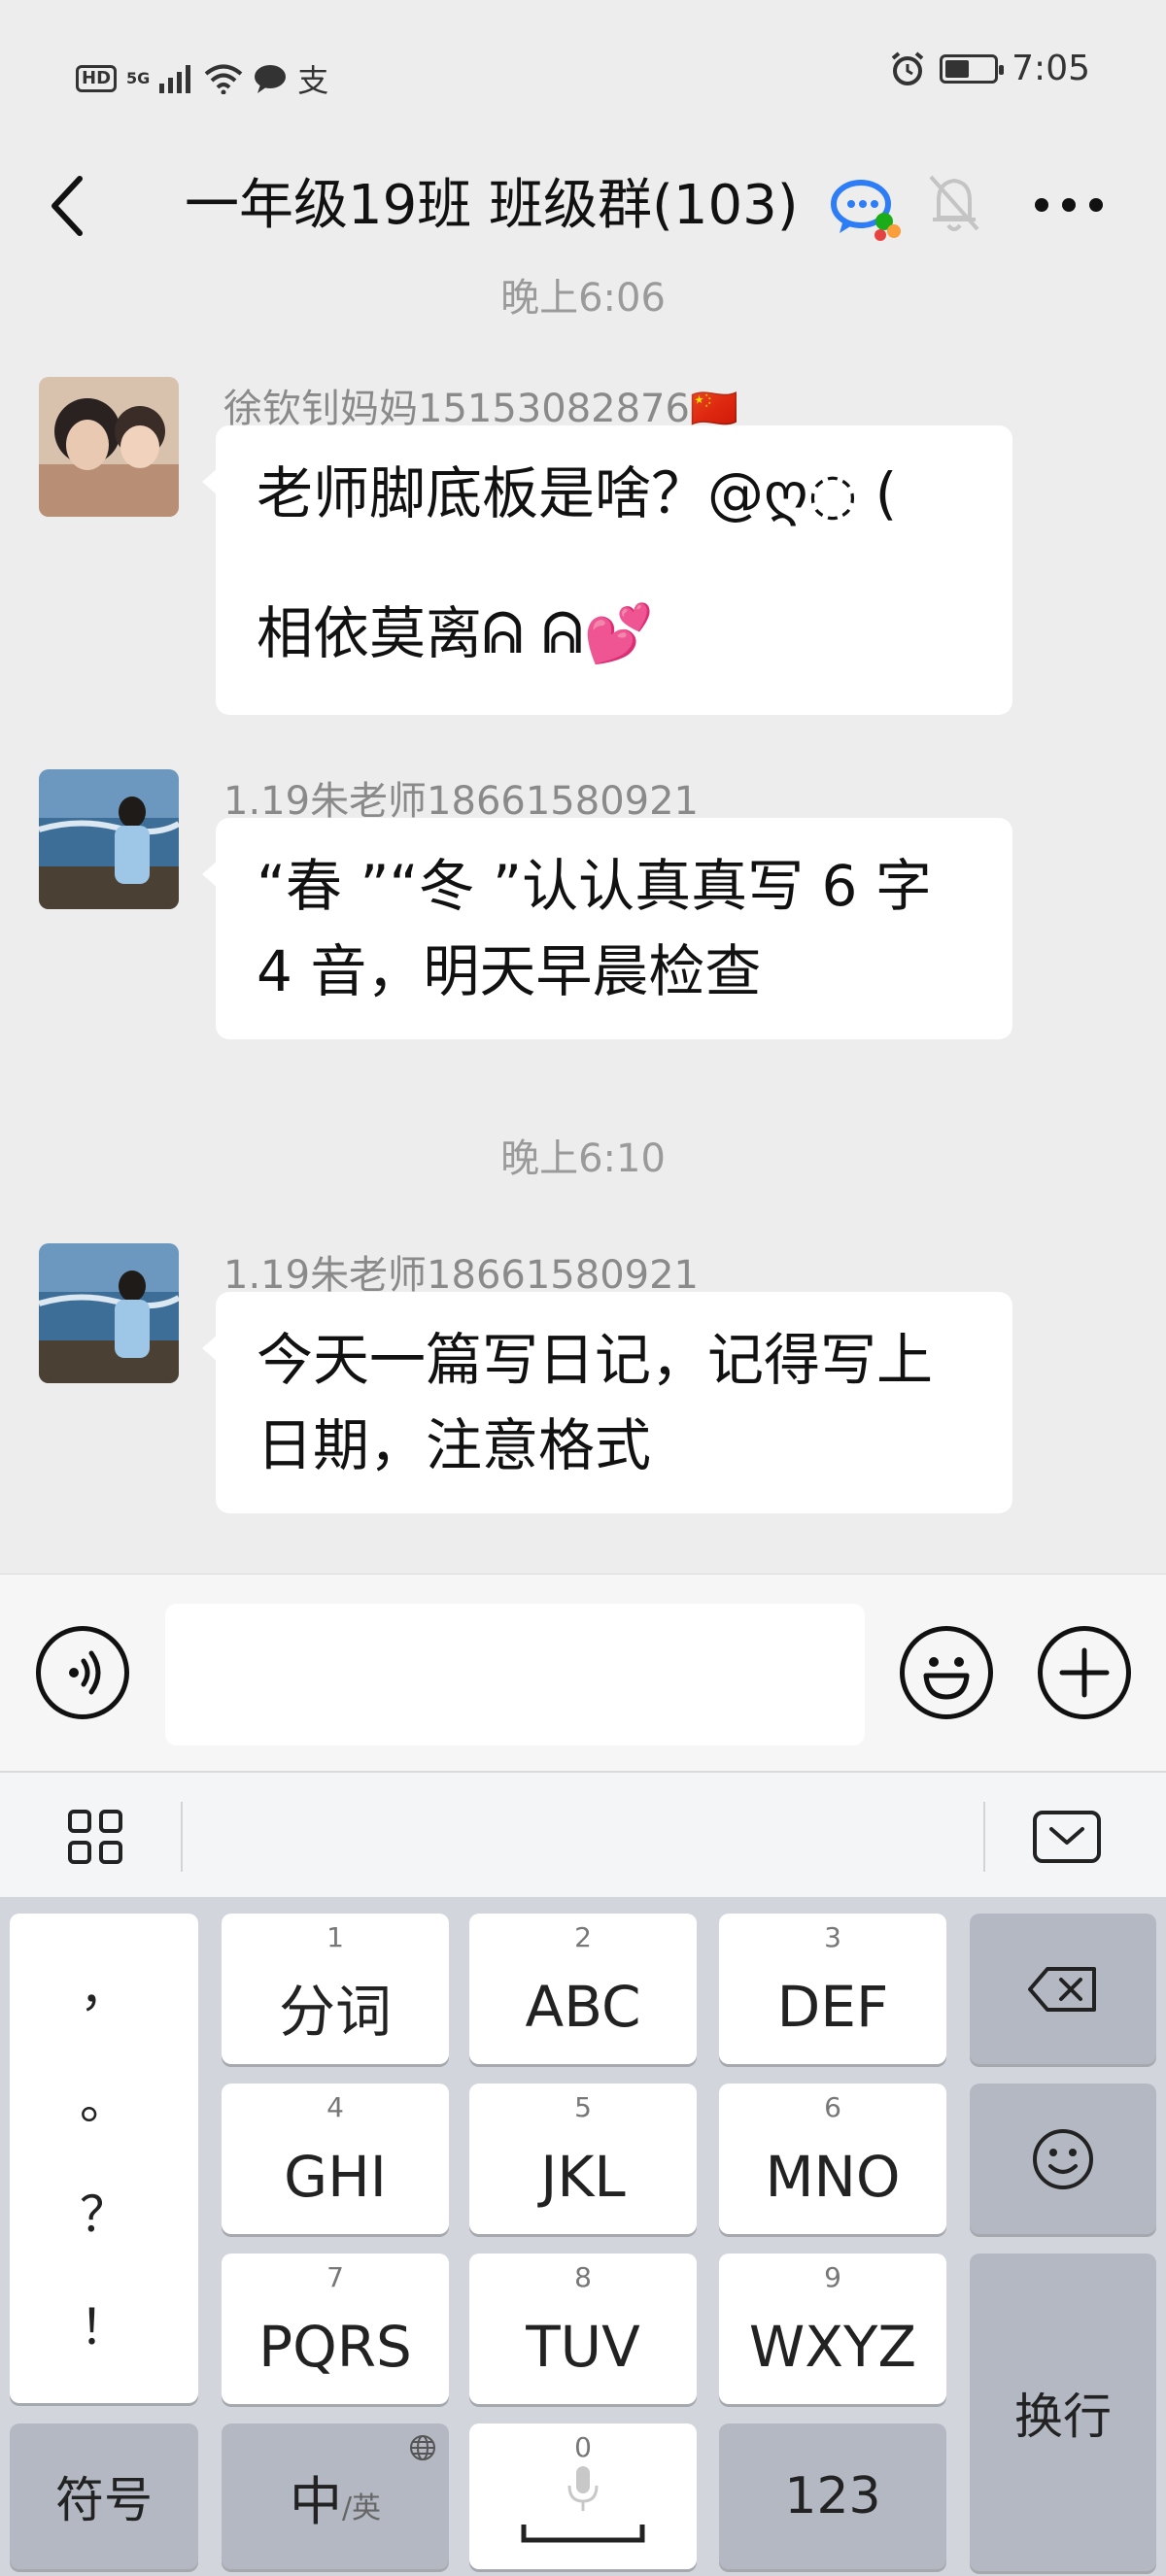 The height and width of the screenshot is (2576, 1166). I want to click on key-label: WXYZ, so click(832, 2346).